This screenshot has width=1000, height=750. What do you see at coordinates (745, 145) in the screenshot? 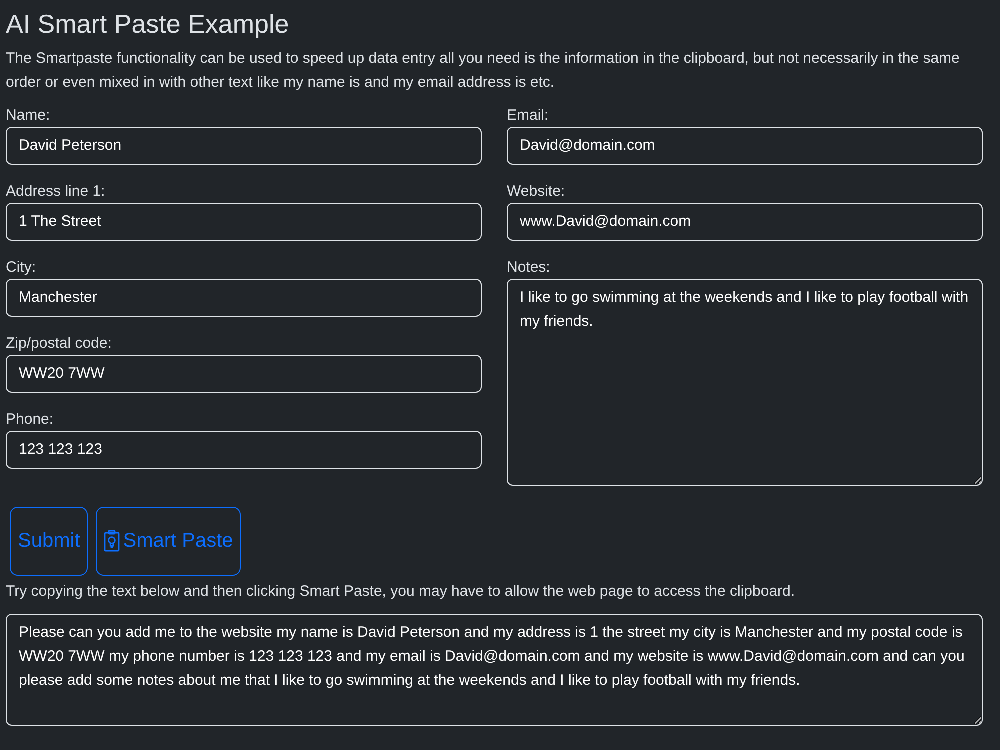
I see `input-field: David@domain.com` at bounding box center [745, 145].